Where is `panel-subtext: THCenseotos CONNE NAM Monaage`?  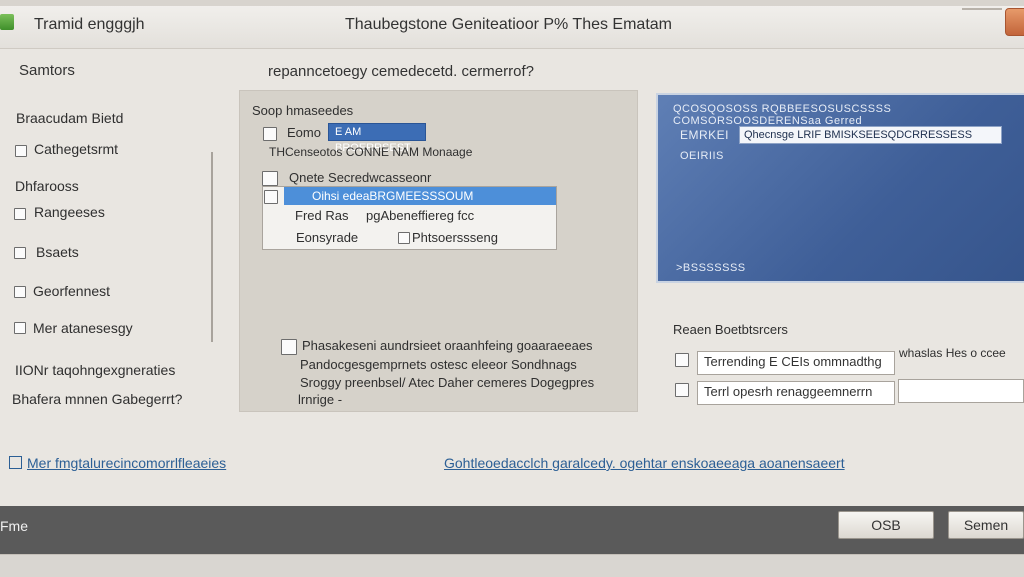 panel-subtext: THCenseotos CONNE NAM Monaage is located at coordinates (371, 152).